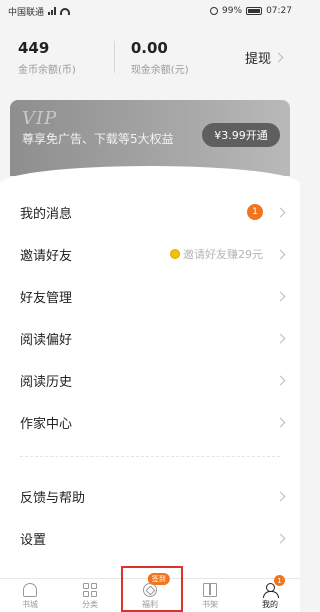 The height and width of the screenshot is (612, 320). Describe the element at coordinates (46, 340) in the screenshot. I see `menu-item-label: 阅读偏好` at that location.